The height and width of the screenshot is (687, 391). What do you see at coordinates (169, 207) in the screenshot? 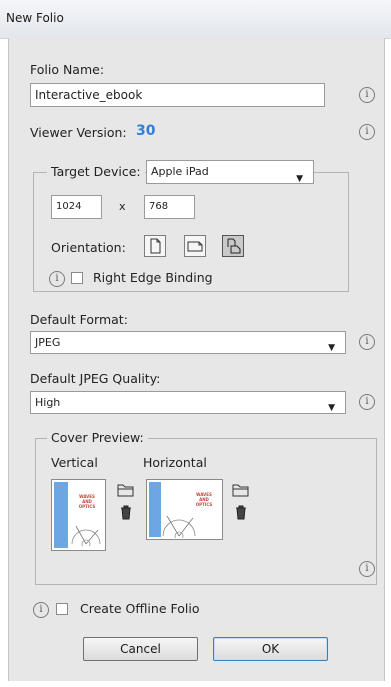
I see `height-input: 768` at bounding box center [169, 207].